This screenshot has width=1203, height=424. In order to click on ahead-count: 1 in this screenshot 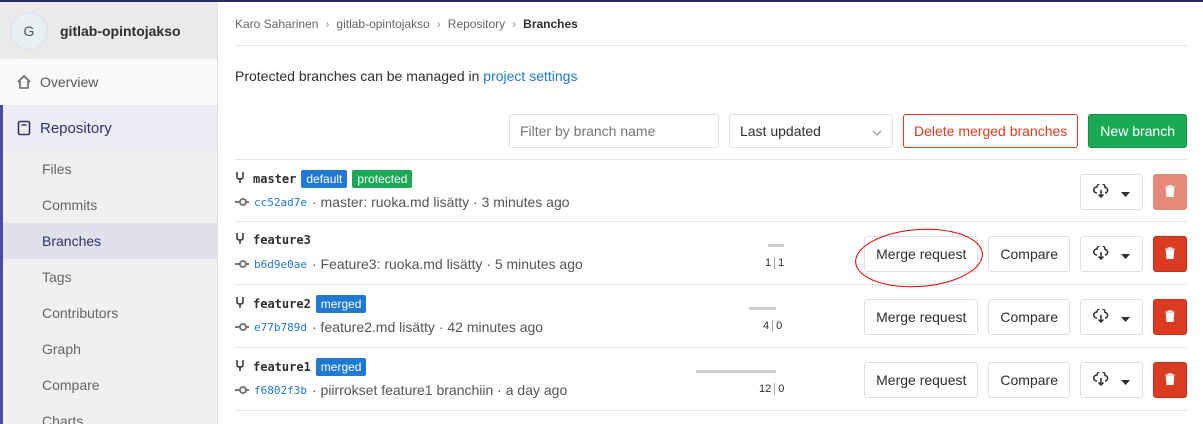, I will do `click(781, 263)`.